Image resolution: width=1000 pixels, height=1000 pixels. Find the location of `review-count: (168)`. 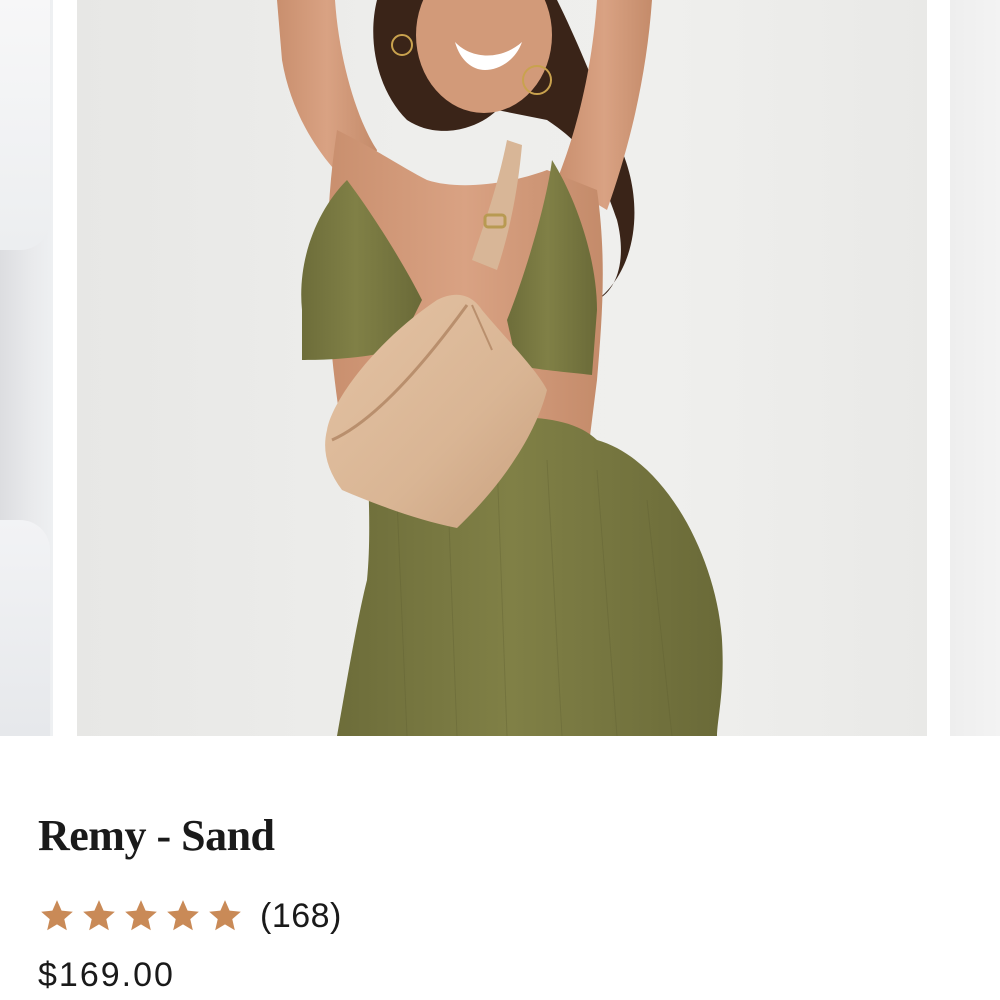

review-count: (168) is located at coordinates (301, 916).